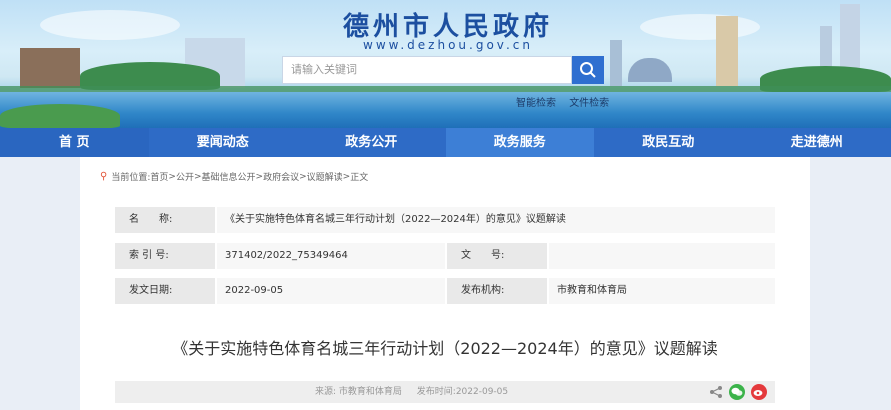 The width and height of the screenshot is (891, 410). What do you see at coordinates (165, 256) in the screenshot?
I see `index-label: 索 引 号:` at bounding box center [165, 256].